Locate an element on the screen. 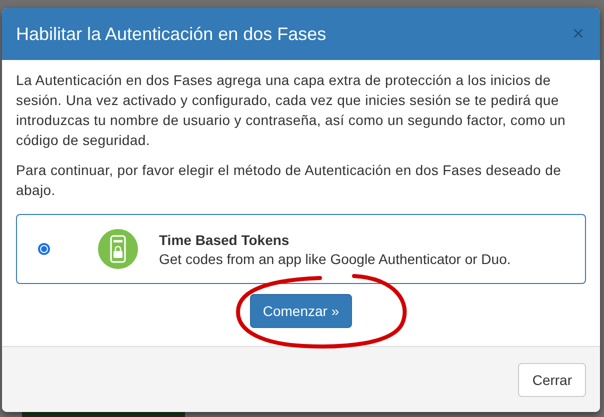  phone-lock-icon is located at coordinates (118, 249).